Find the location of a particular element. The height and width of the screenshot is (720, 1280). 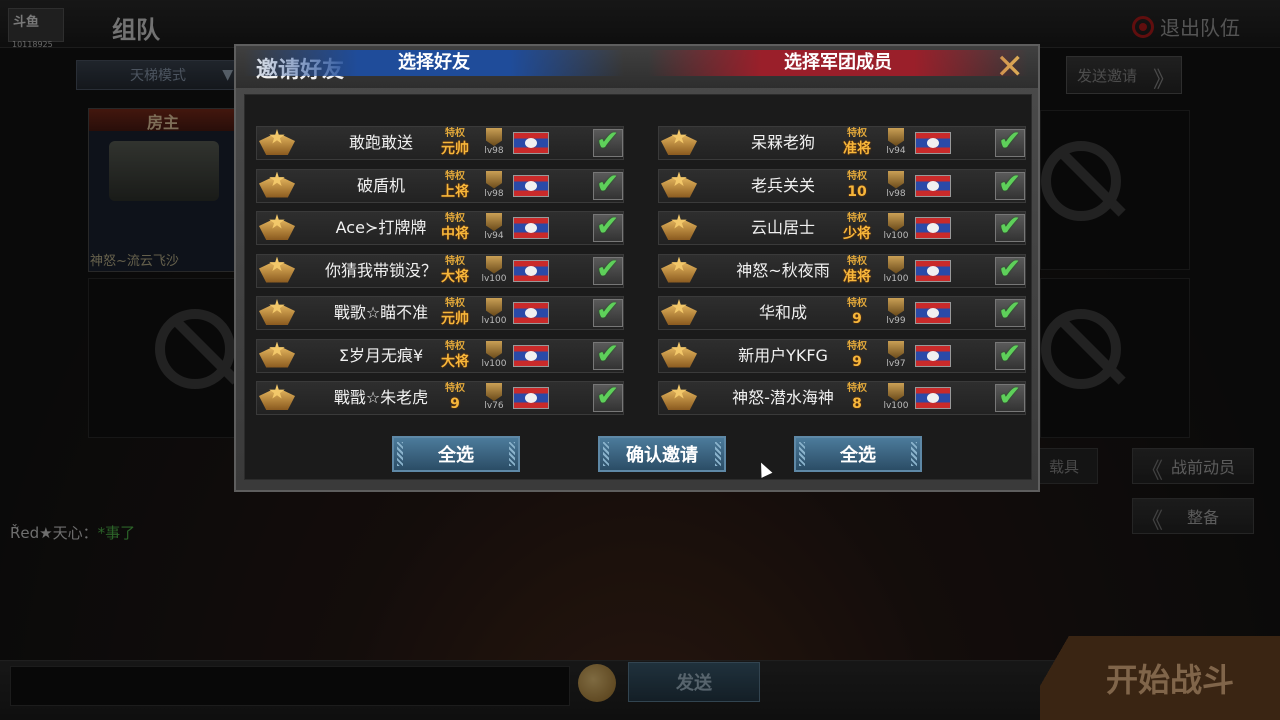

rank-value: 10 is located at coordinates (857, 191).